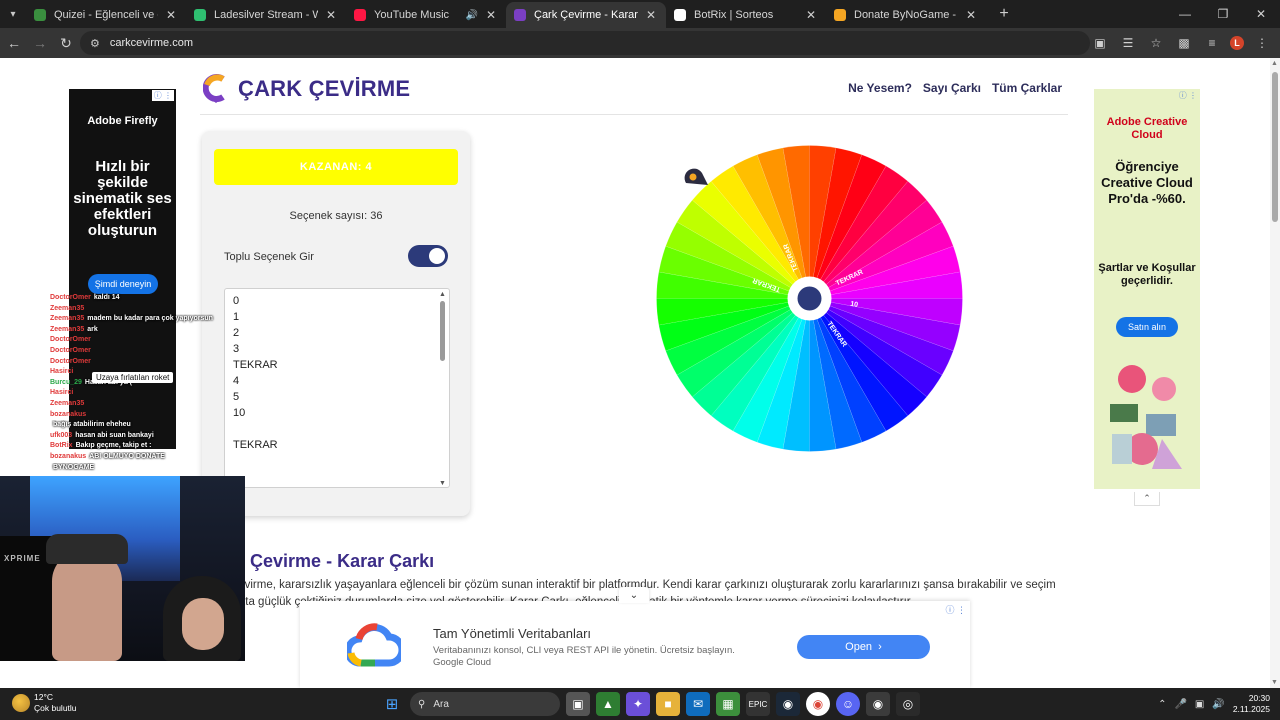 The height and width of the screenshot is (720, 1280). I want to click on windows-start-icon: ⊞, so click(392, 704).